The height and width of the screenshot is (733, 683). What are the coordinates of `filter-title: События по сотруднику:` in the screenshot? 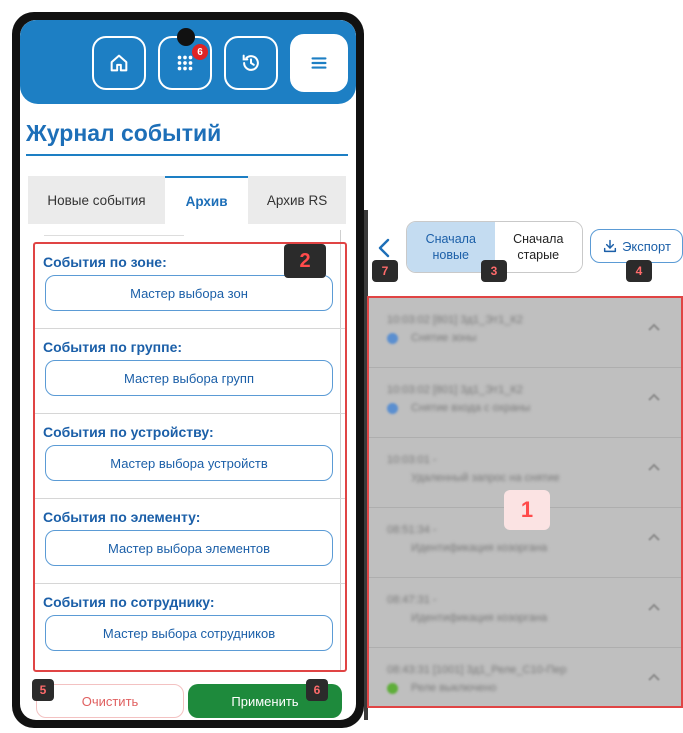 It's located at (129, 602).